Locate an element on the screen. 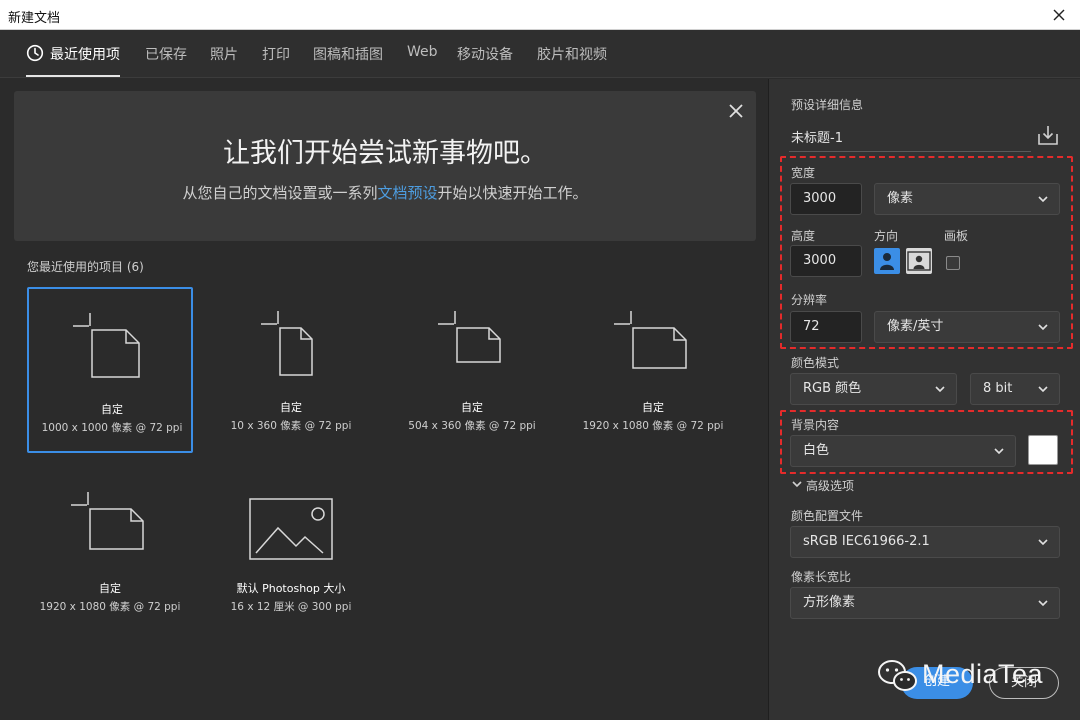 Image resolution: width=1080 pixels, height=720 pixels. welcome-subtitle: 从您自己的文档设置或一系列文档预设开始以快速开始工作。 is located at coordinates (385, 192).